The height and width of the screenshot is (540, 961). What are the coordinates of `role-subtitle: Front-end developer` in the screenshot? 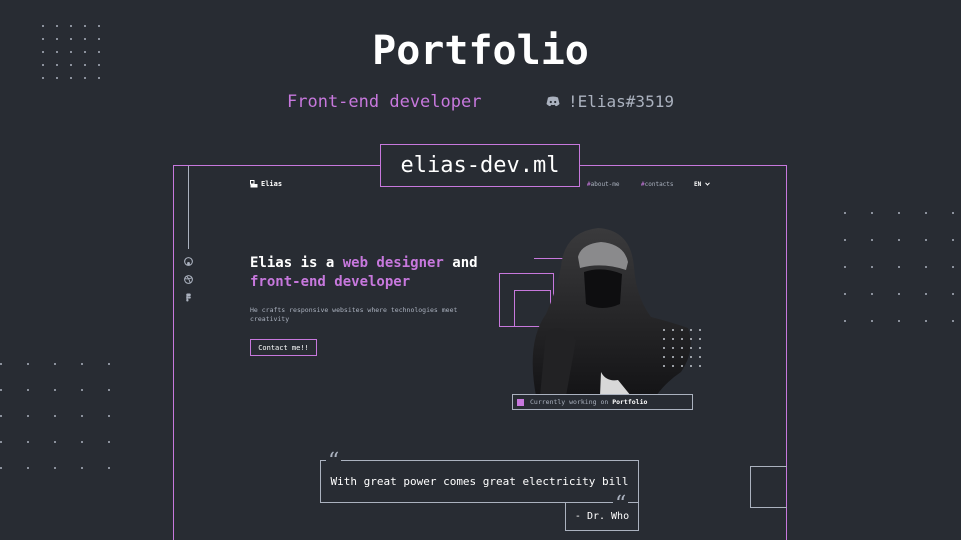 It's located at (384, 102).